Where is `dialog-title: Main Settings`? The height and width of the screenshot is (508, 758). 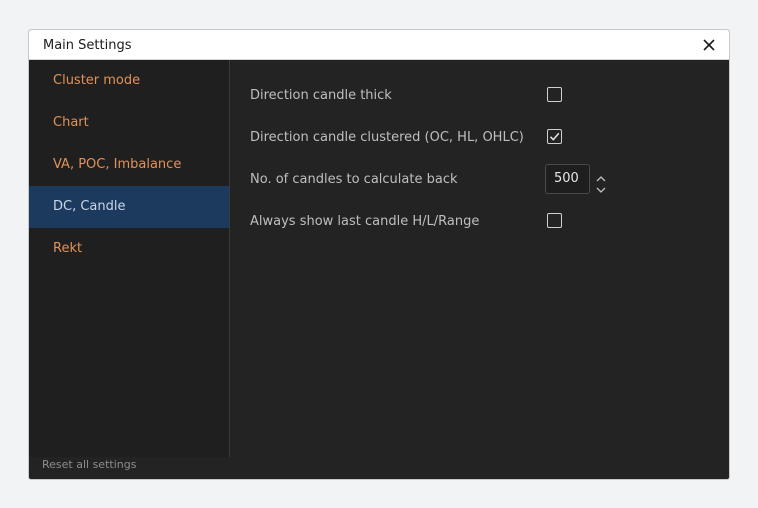
dialog-title: Main Settings is located at coordinates (87, 45).